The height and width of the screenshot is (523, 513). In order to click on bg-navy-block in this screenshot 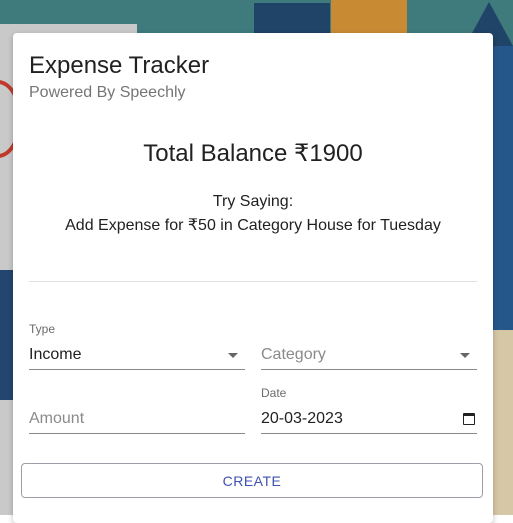, I will do `click(7, 335)`.